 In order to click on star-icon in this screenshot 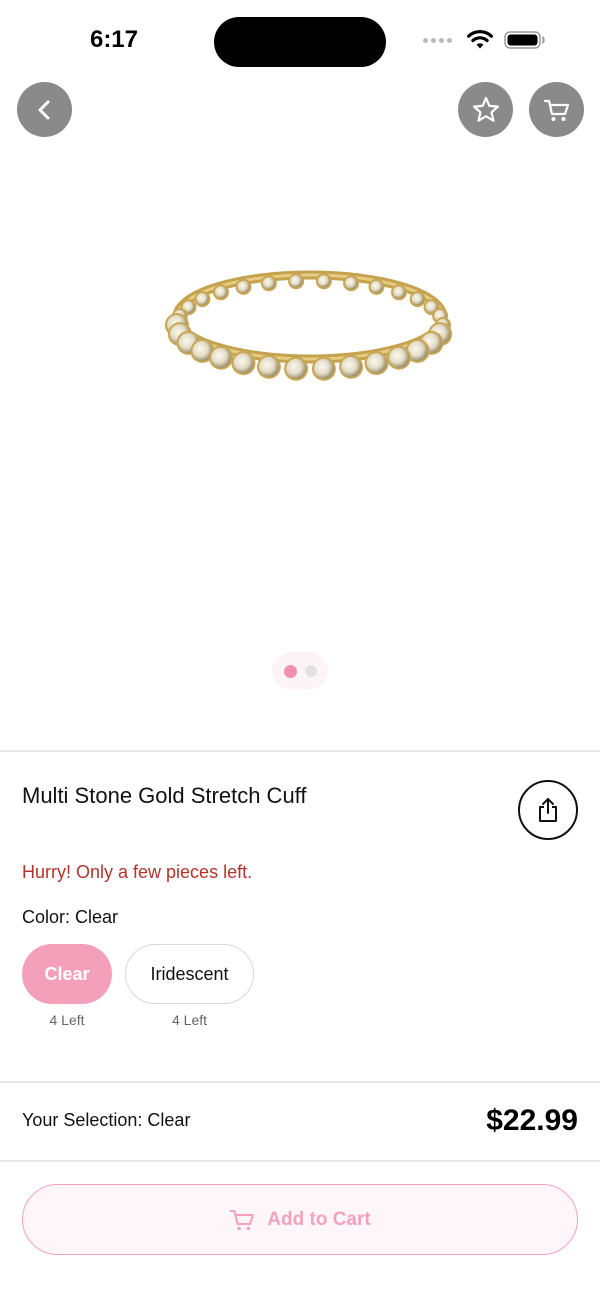, I will do `click(485, 109)`.